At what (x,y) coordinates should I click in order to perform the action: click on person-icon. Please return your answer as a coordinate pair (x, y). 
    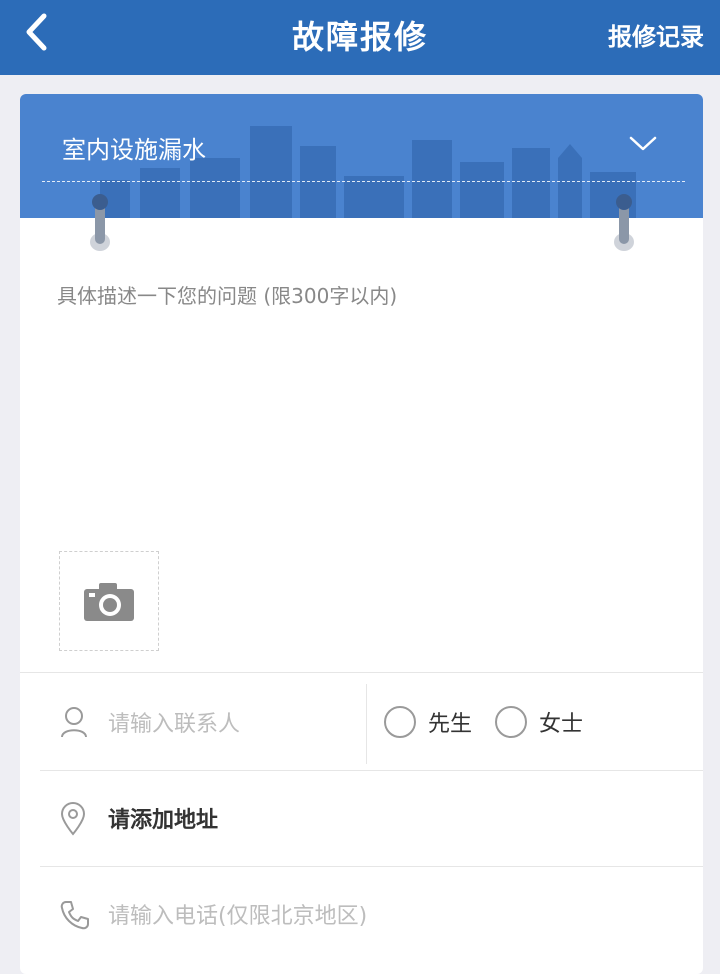
    Looking at the image, I should click on (74, 722).